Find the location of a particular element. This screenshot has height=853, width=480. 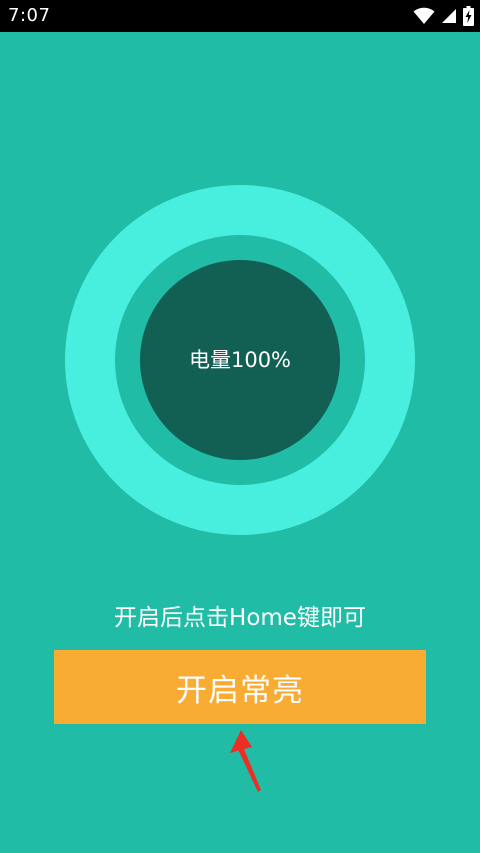

keep-screen-on-button: 开启常亮 is located at coordinates (240, 687).